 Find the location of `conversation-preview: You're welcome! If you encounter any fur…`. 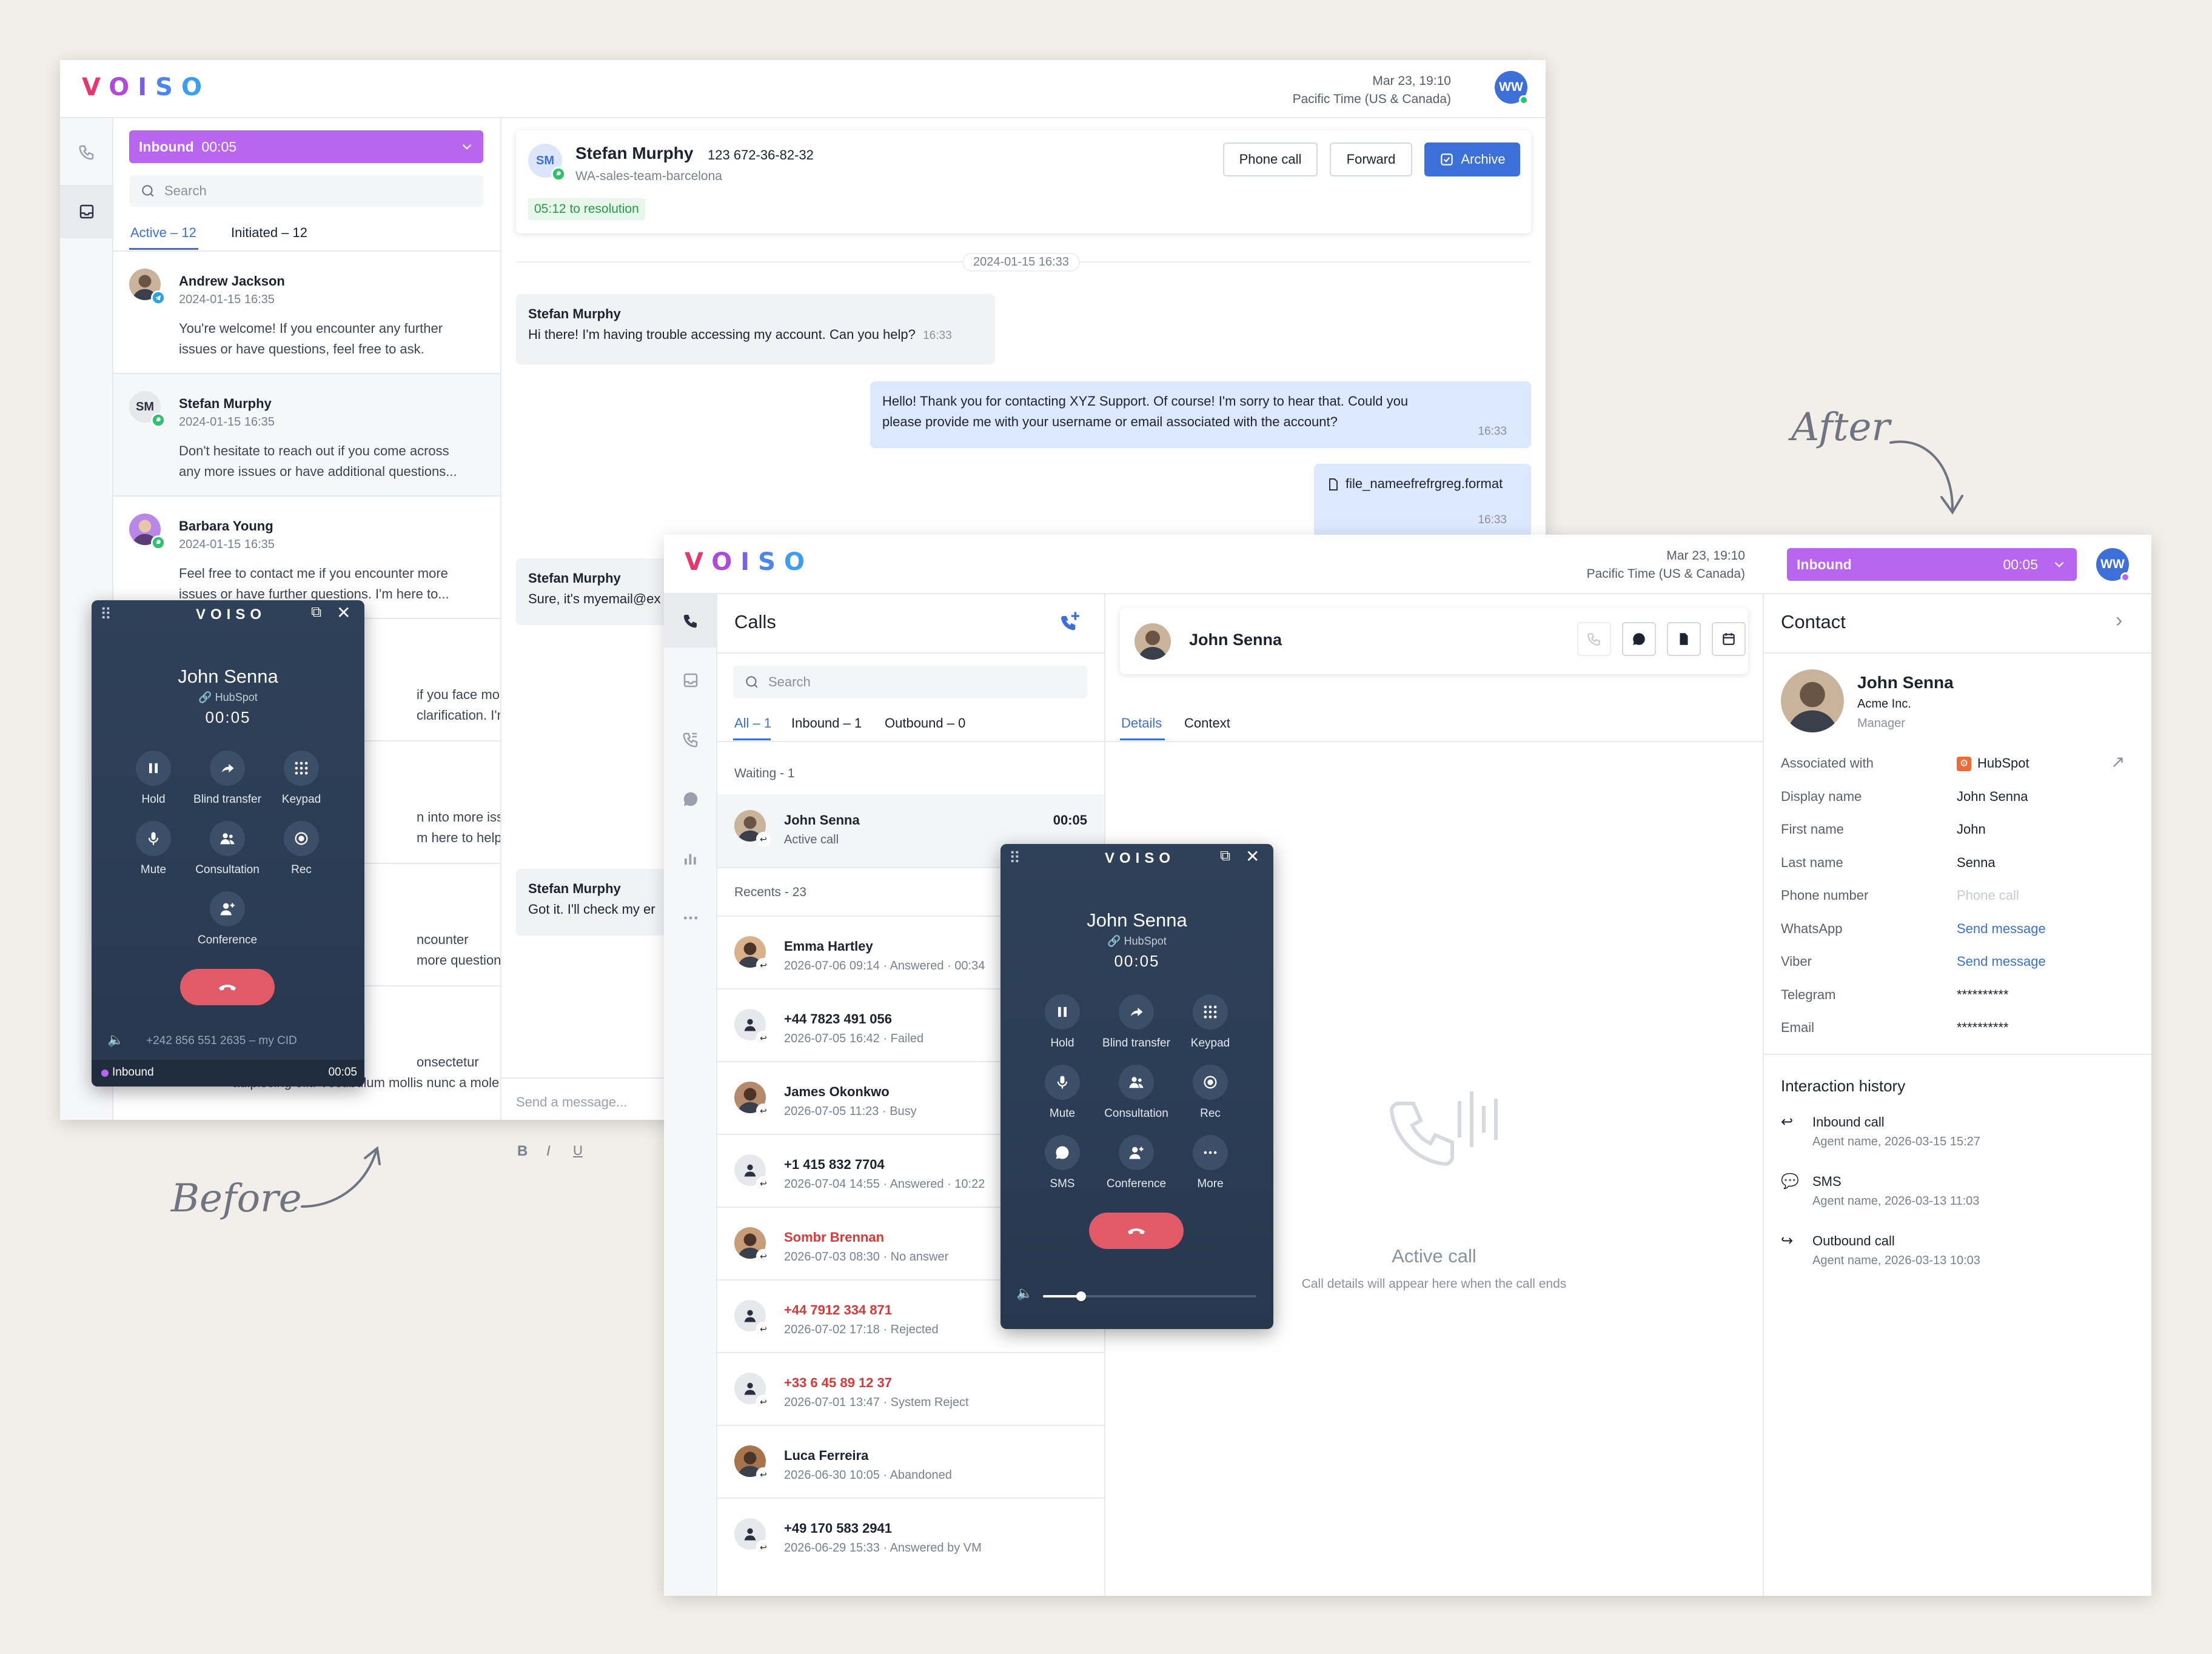

conversation-preview: You're welcome! If you encounter any fur… is located at coordinates (311, 328).